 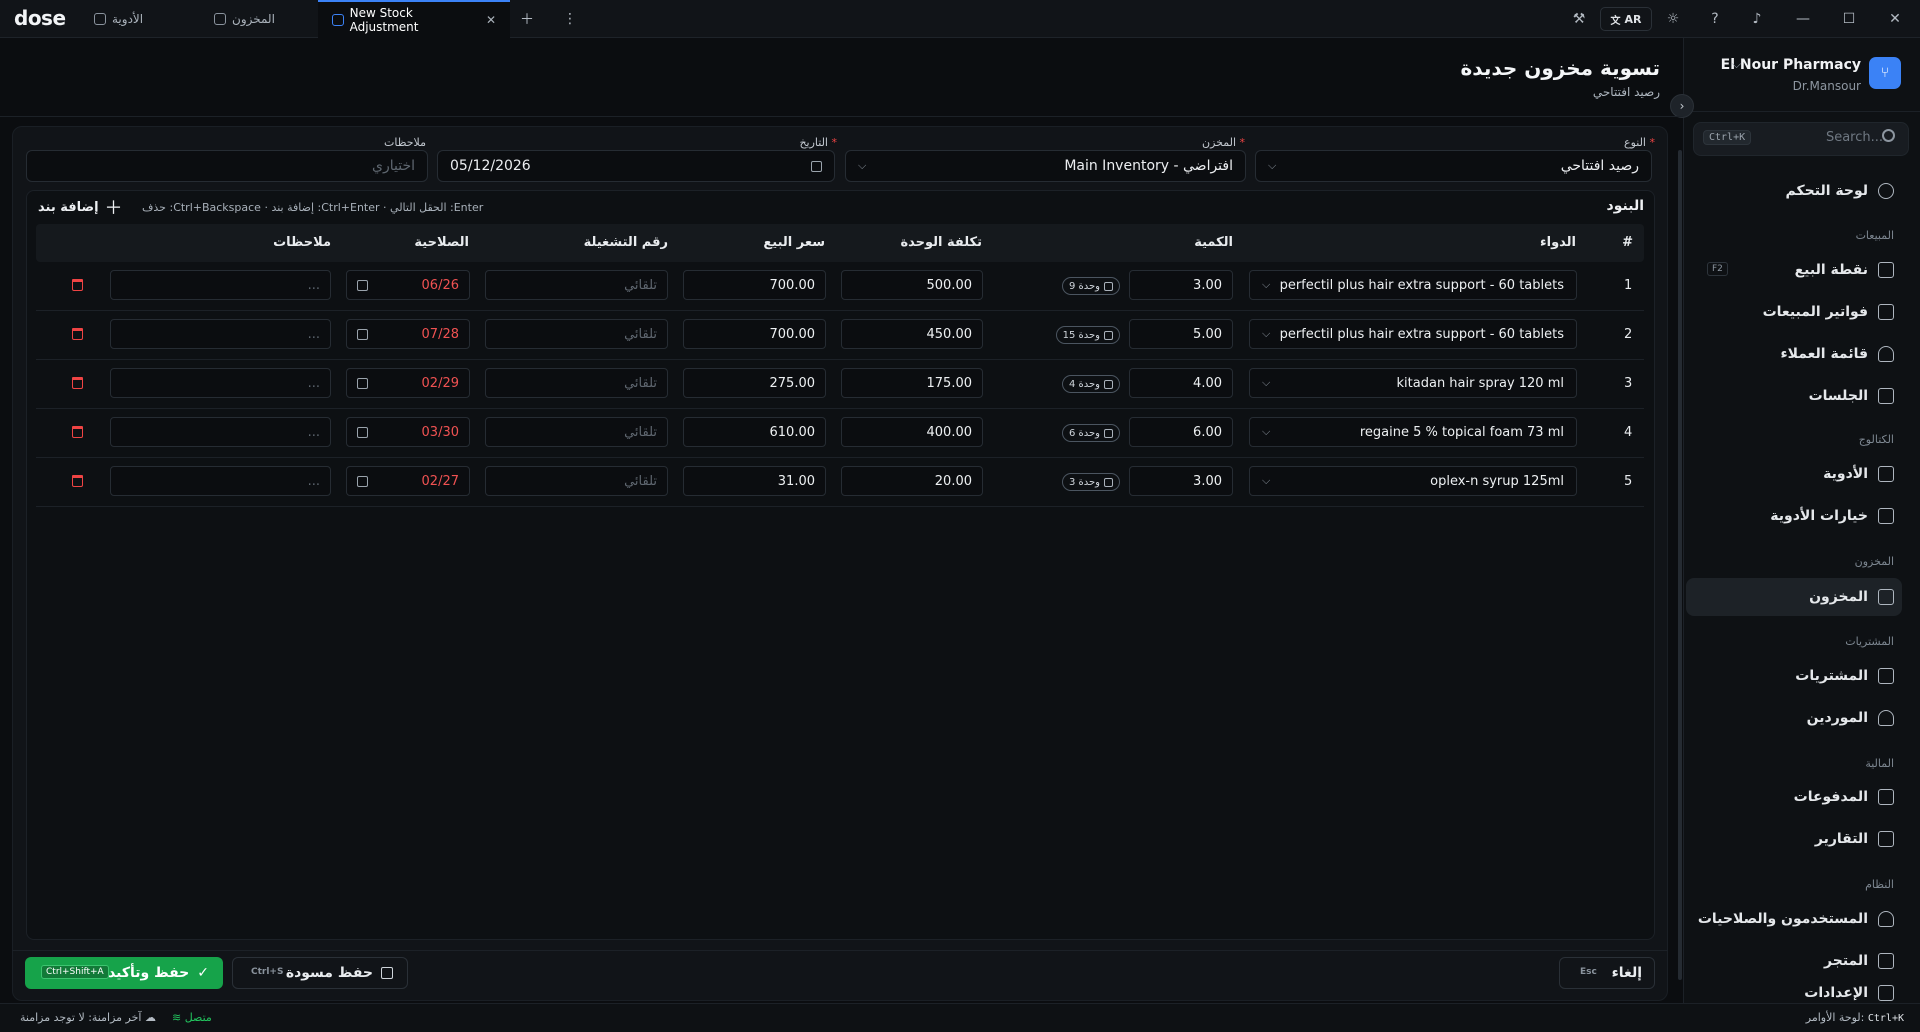 What do you see at coordinates (1588, 972) in the screenshot?
I see `cancel-shortcut: Esc` at bounding box center [1588, 972].